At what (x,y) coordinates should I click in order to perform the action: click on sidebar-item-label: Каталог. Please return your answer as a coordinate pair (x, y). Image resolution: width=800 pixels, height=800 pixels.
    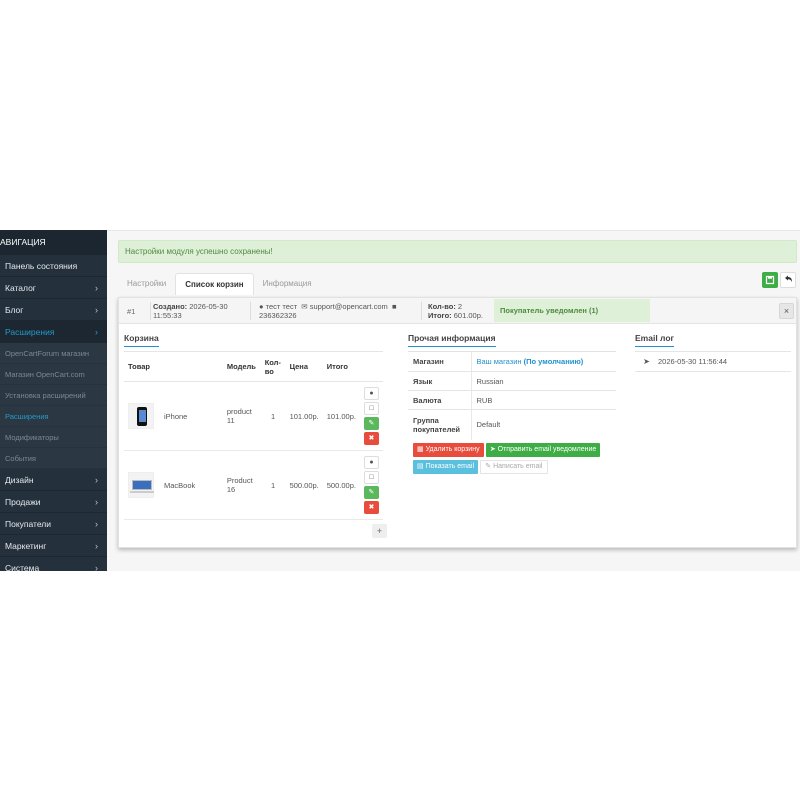
    Looking at the image, I should click on (20, 288).